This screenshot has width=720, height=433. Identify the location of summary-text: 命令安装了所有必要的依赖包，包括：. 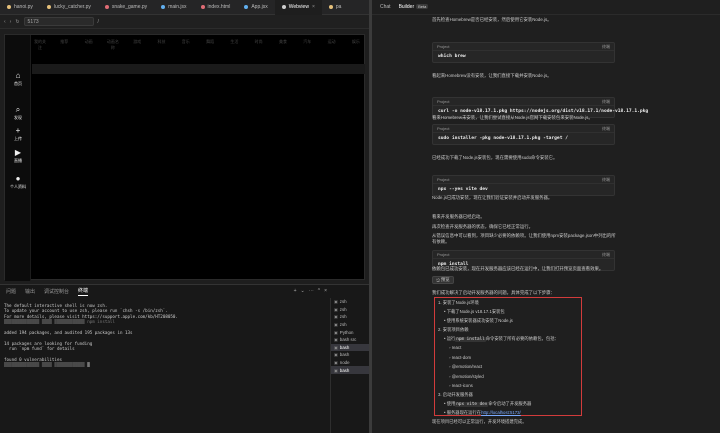
(522, 338).